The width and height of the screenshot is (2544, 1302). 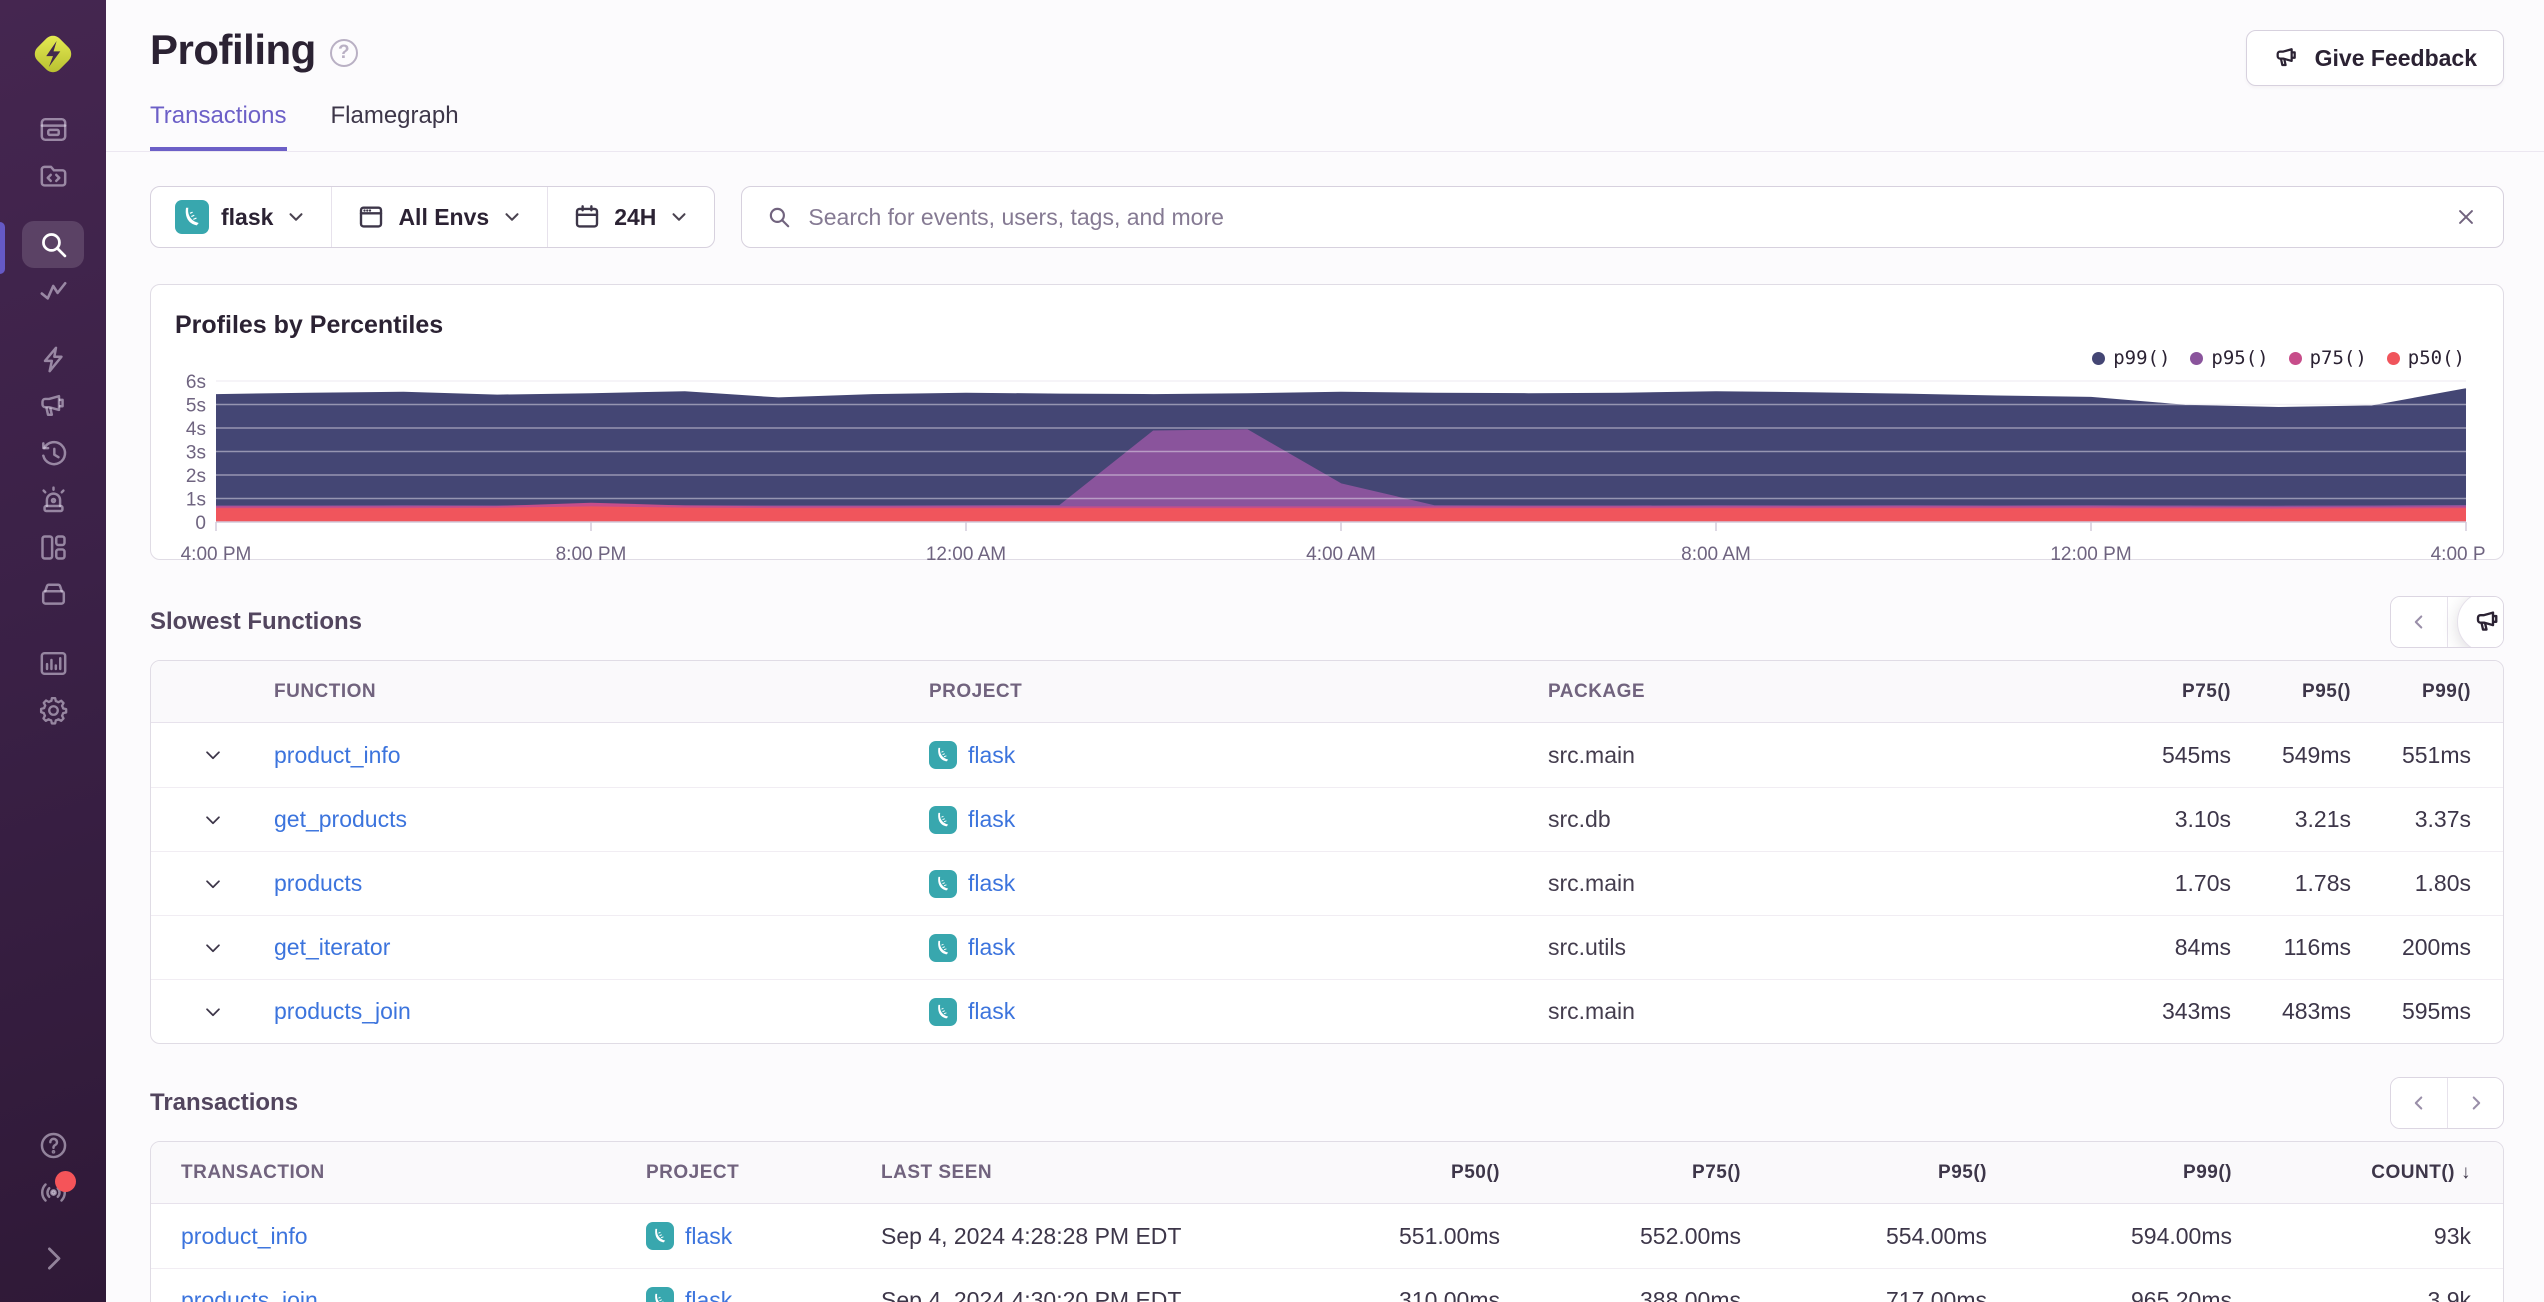 What do you see at coordinates (2202, 947) in the screenshot?
I see `p75-cell: 84ms` at bounding box center [2202, 947].